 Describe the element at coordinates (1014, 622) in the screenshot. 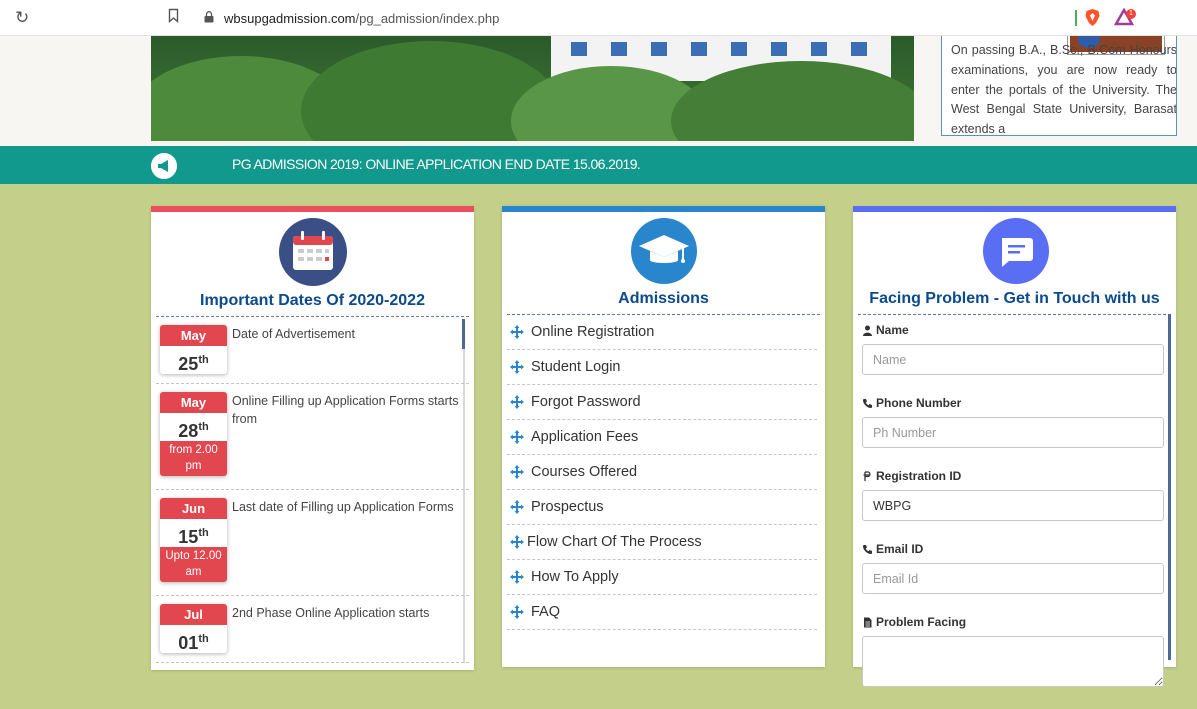

I see `problem-label: Problem Facing` at that location.